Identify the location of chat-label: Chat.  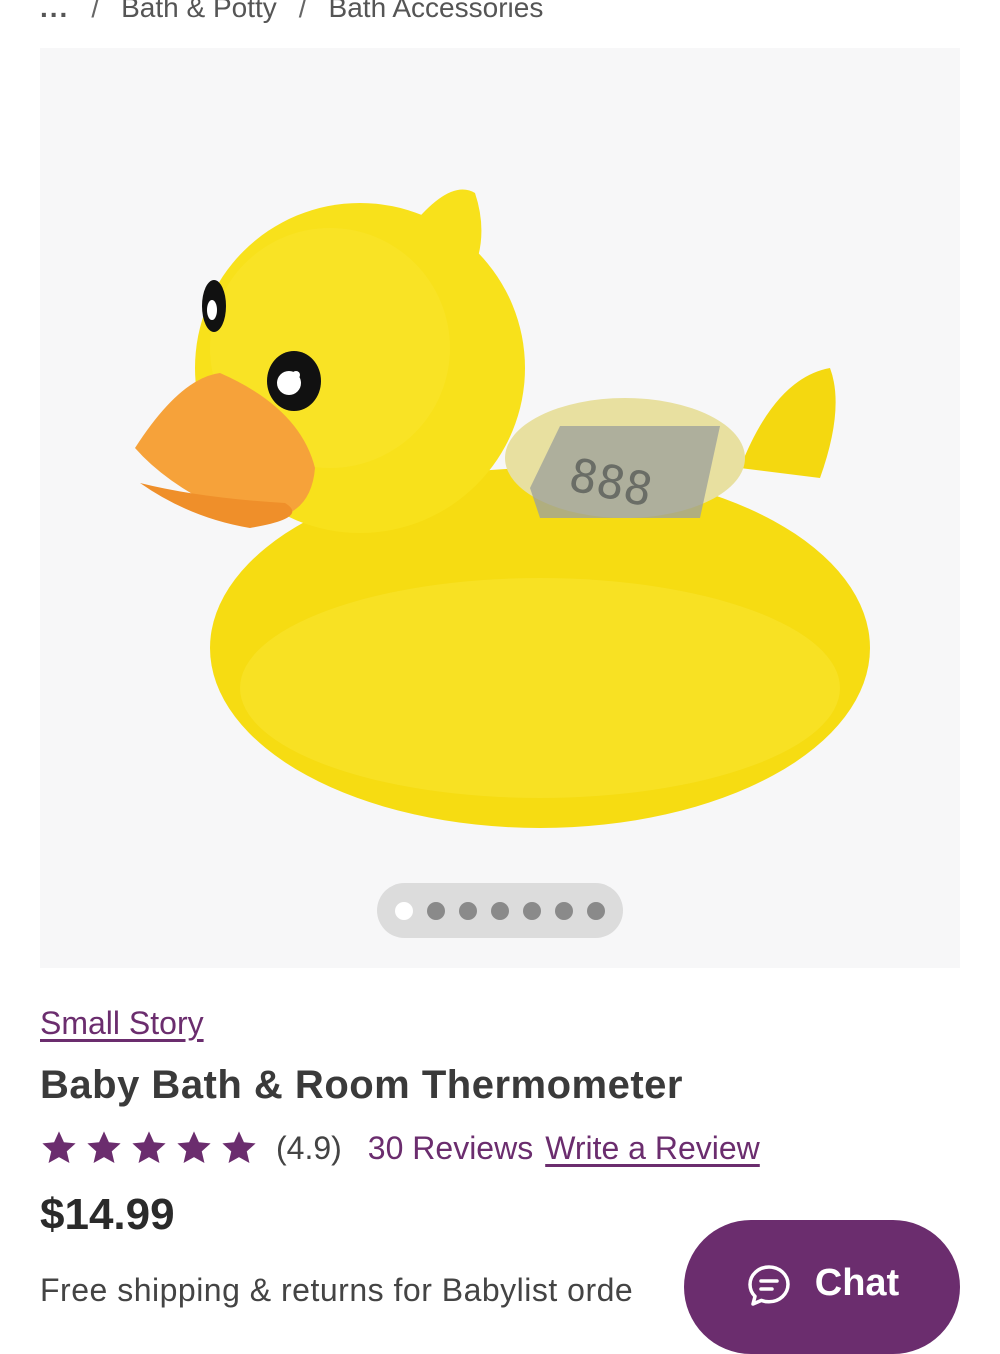
(857, 1283).